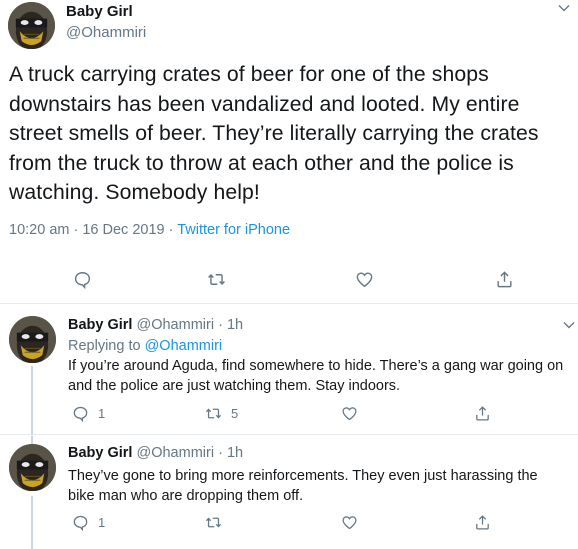 The image size is (578, 549). I want to click on reply-button, so click(82, 279).